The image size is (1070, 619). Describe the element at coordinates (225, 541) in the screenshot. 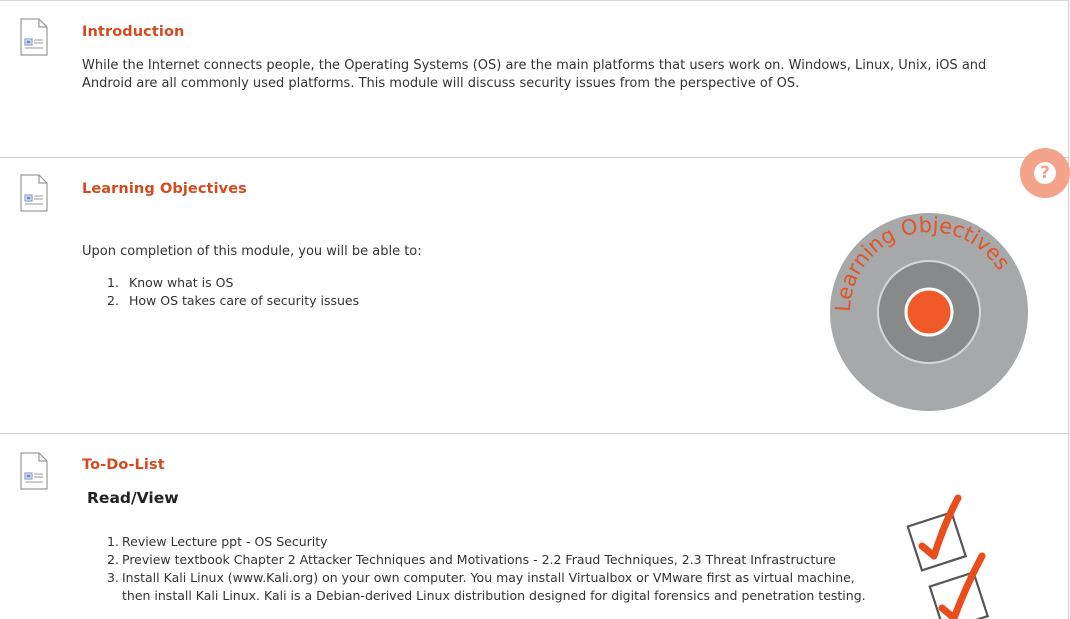

I see `list-item-text: Review Lecture ppt - OS Security` at that location.